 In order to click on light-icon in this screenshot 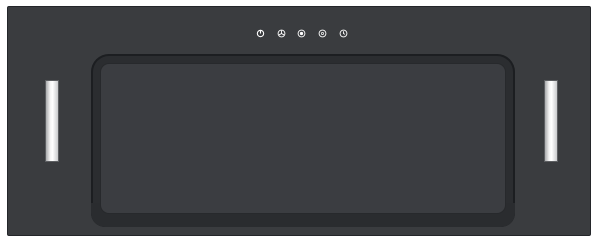, I will do `click(322, 33)`.